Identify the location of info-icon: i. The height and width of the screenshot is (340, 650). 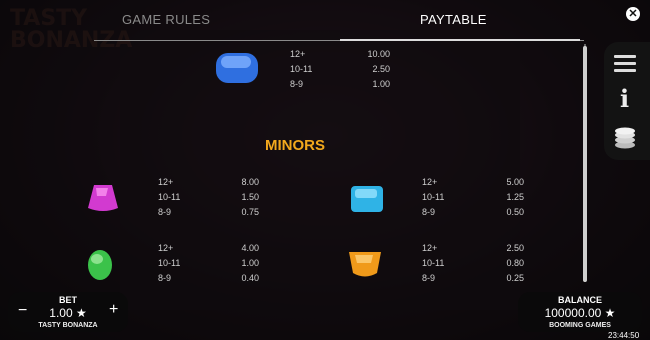
(624, 98).